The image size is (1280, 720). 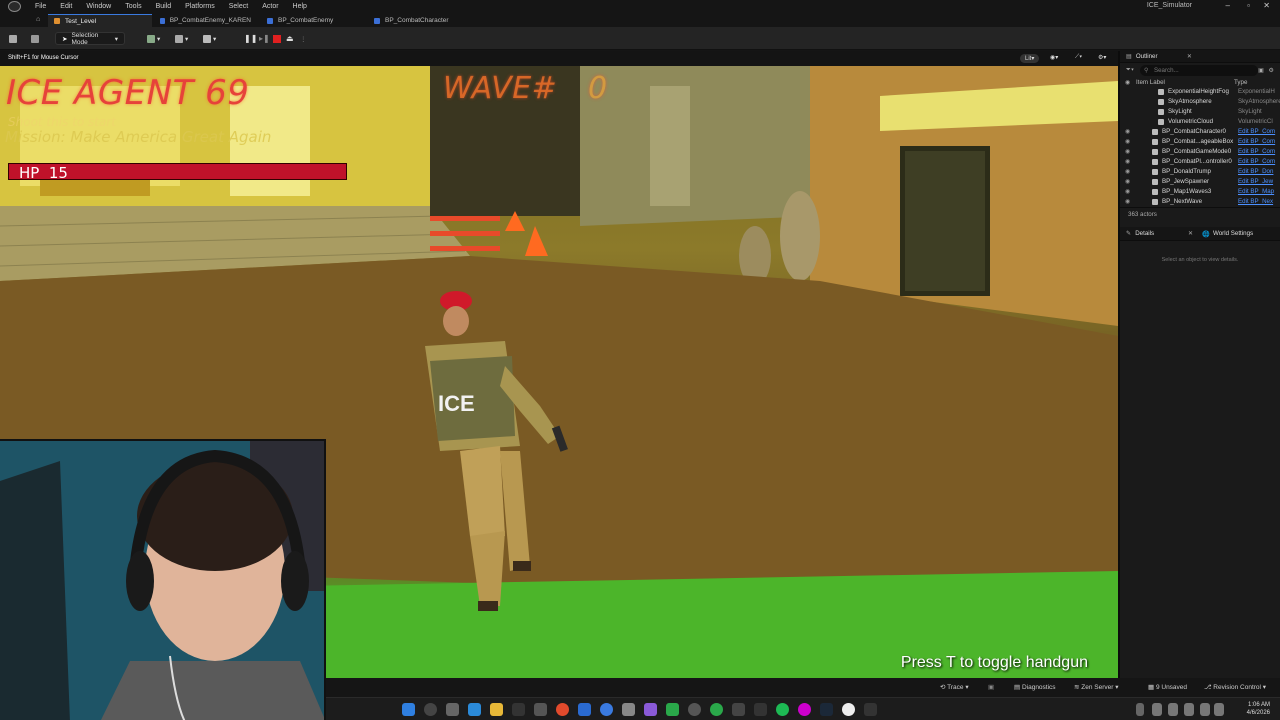 I want to click on outliner-row: VolumetricCloud VolumetricCl, so click(x=1200, y=122).